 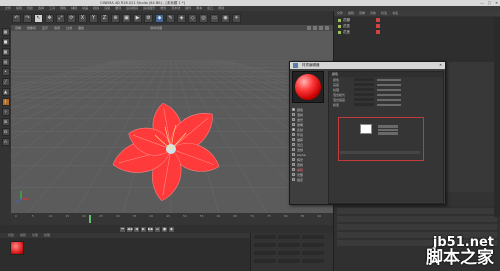 I want to click on move-icon: ✥, so click(x=49, y=18).